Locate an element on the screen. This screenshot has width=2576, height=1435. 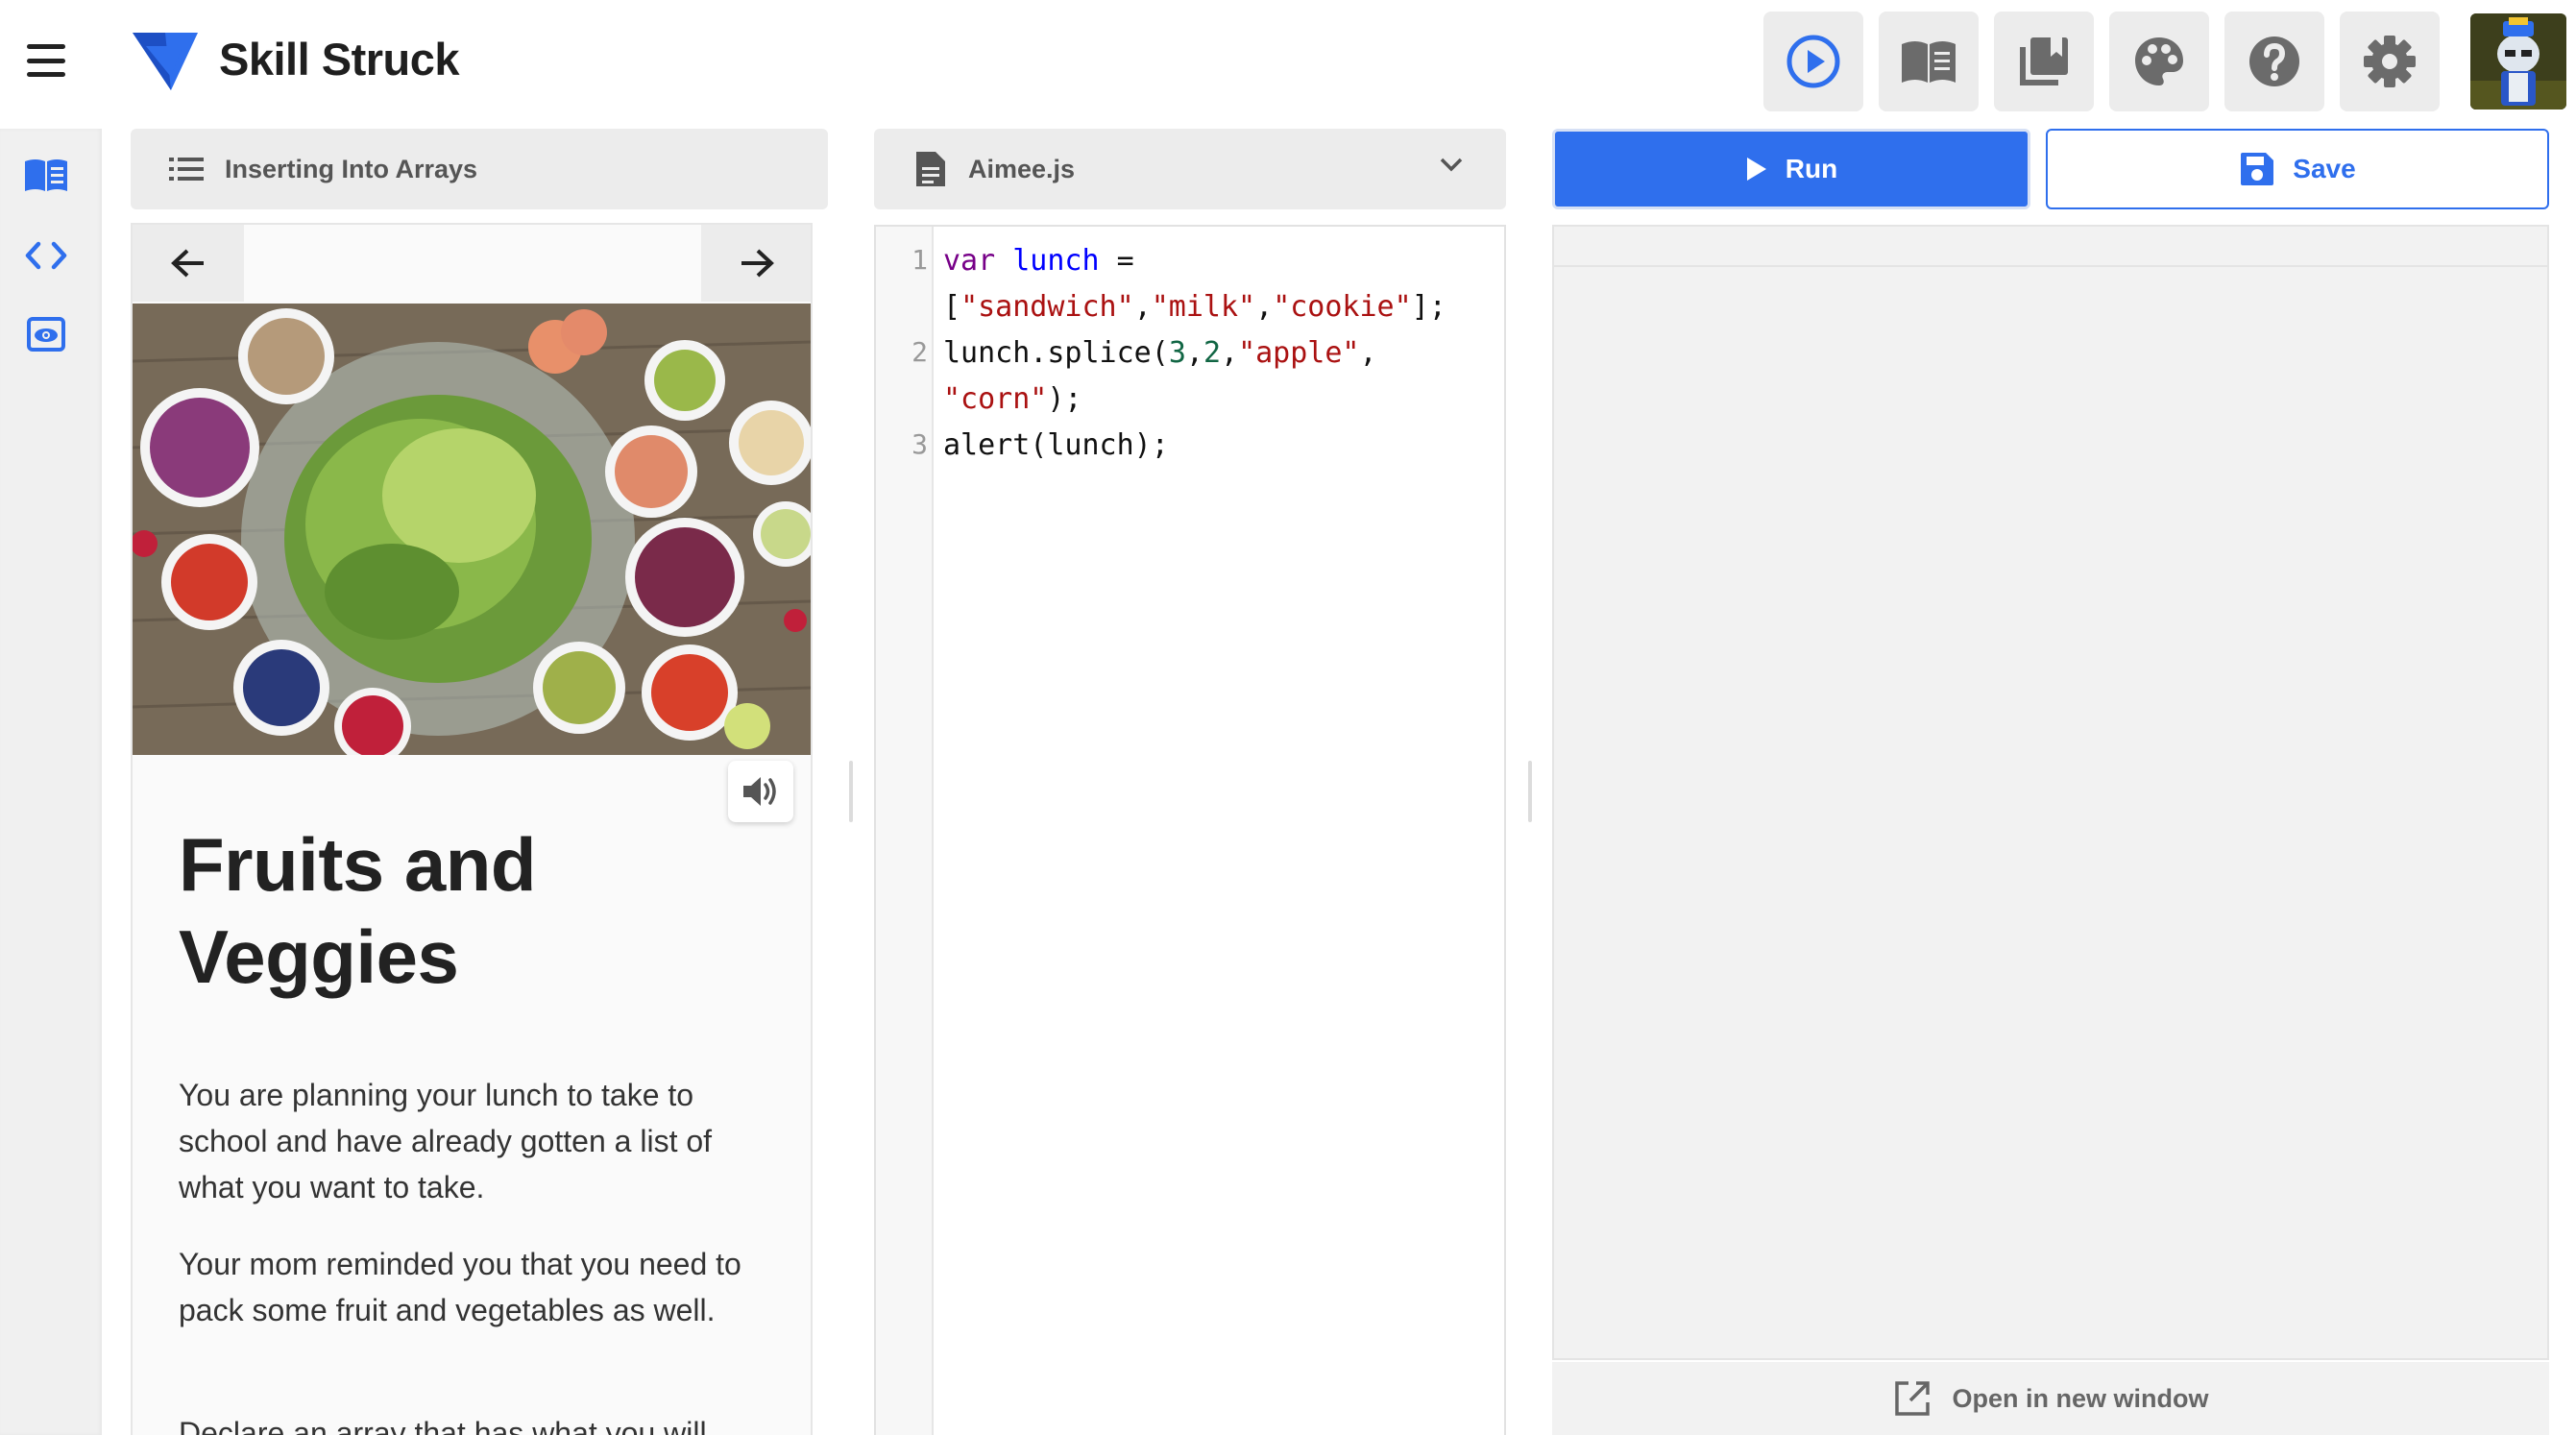
lesson-photo-salad is located at coordinates (472, 529).